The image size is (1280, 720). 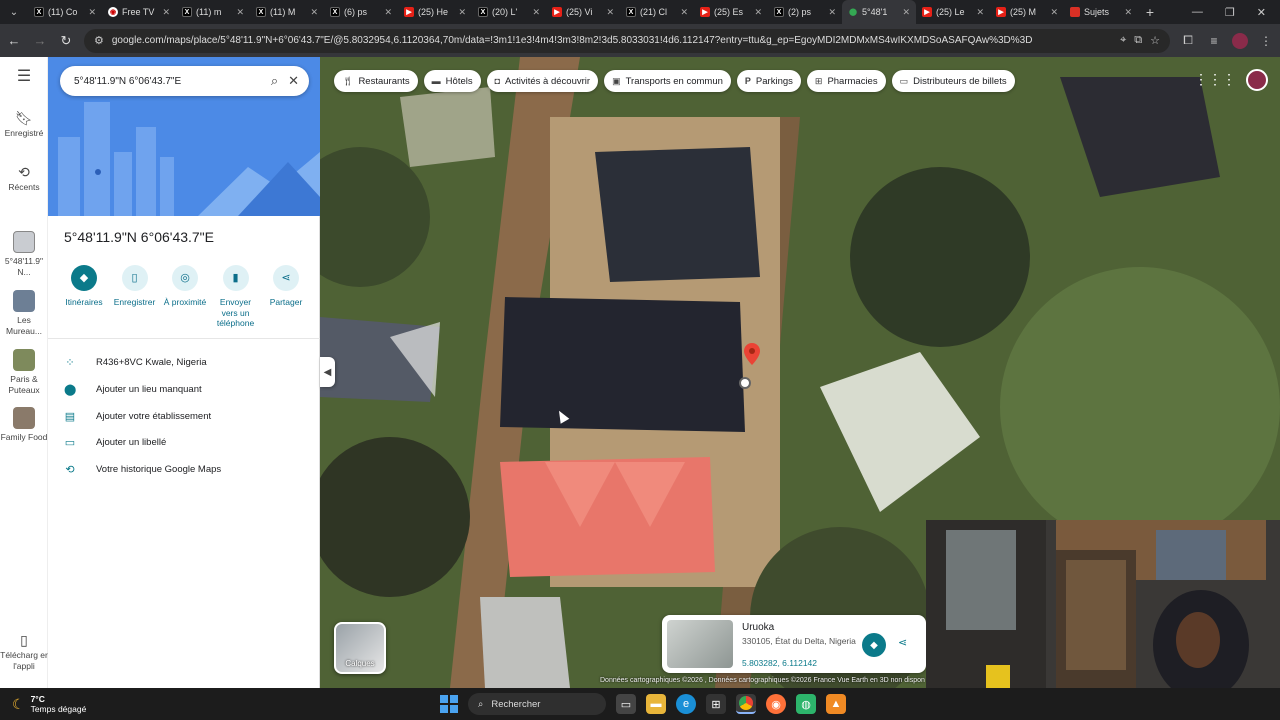 What do you see at coordinates (1188, 40) in the screenshot?
I see `extensions-icon: ⧠` at bounding box center [1188, 40].